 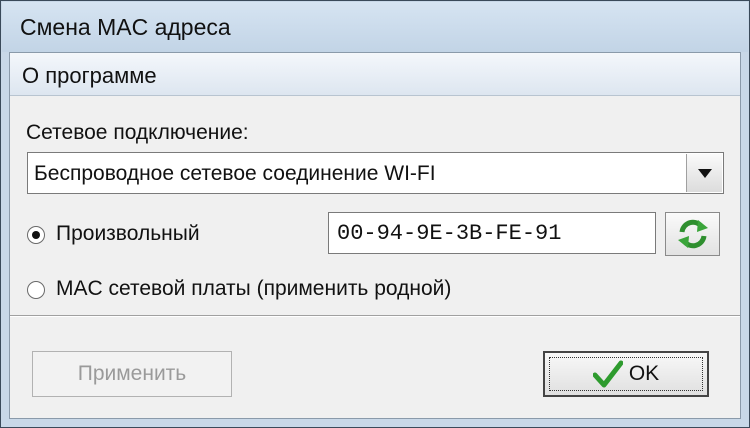 What do you see at coordinates (253, 289) in the screenshot?
I see `radio-original-label: MAC сетевой платы (применить родной)` at bounding box center [253, 289].